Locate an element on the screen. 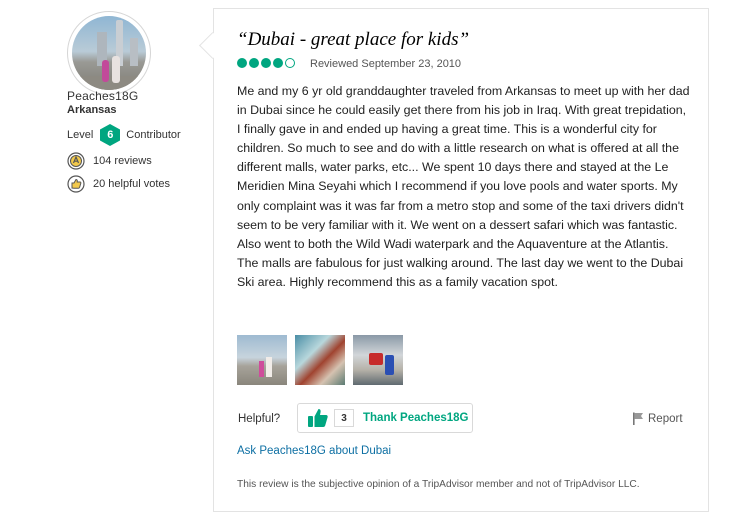  helpful-label: Helpful? is located at coordinates (259, 419).